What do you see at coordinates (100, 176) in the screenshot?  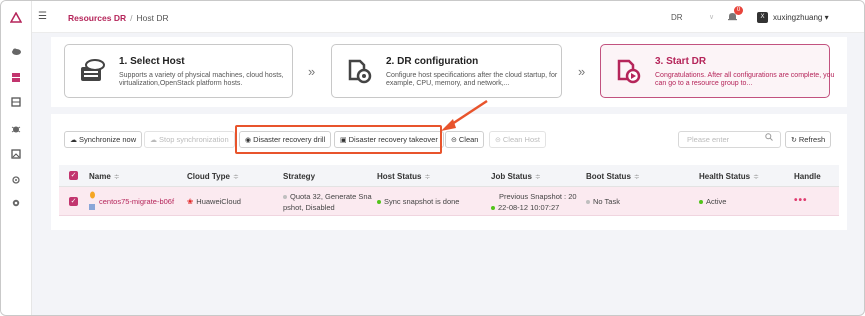 I see `column-label: Name` at bounding box center [100, 176].